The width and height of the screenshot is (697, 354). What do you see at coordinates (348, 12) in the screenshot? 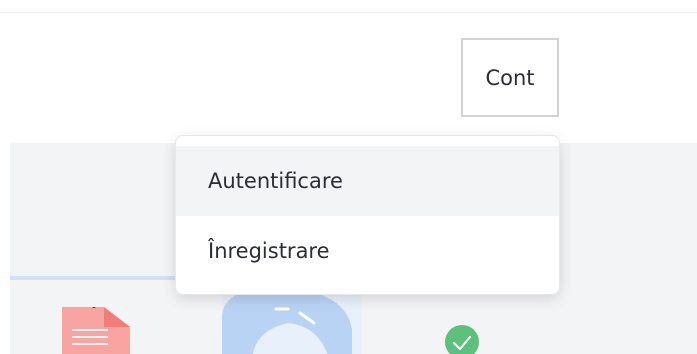
I see `top-divider` at bounding box center [348, 12].